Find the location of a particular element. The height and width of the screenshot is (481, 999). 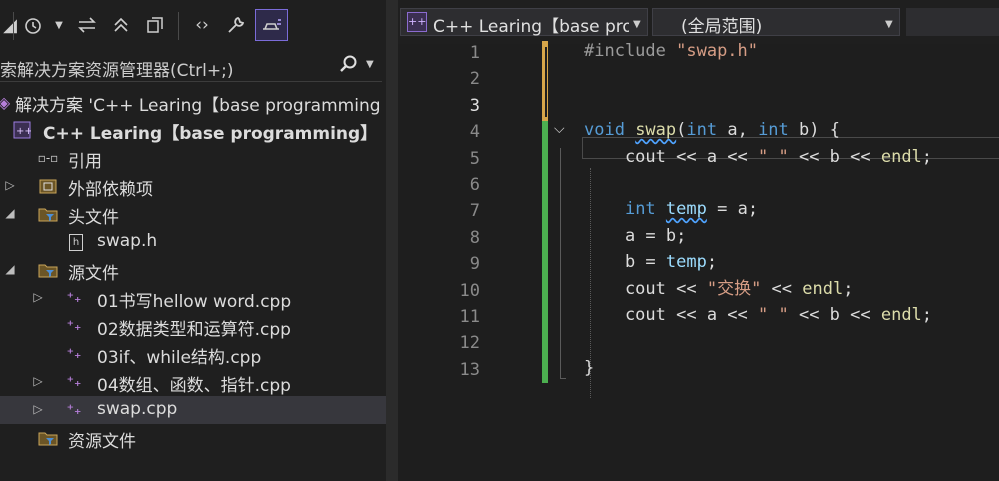

solution-icon: ◈ is located at coordinates (5, 102).